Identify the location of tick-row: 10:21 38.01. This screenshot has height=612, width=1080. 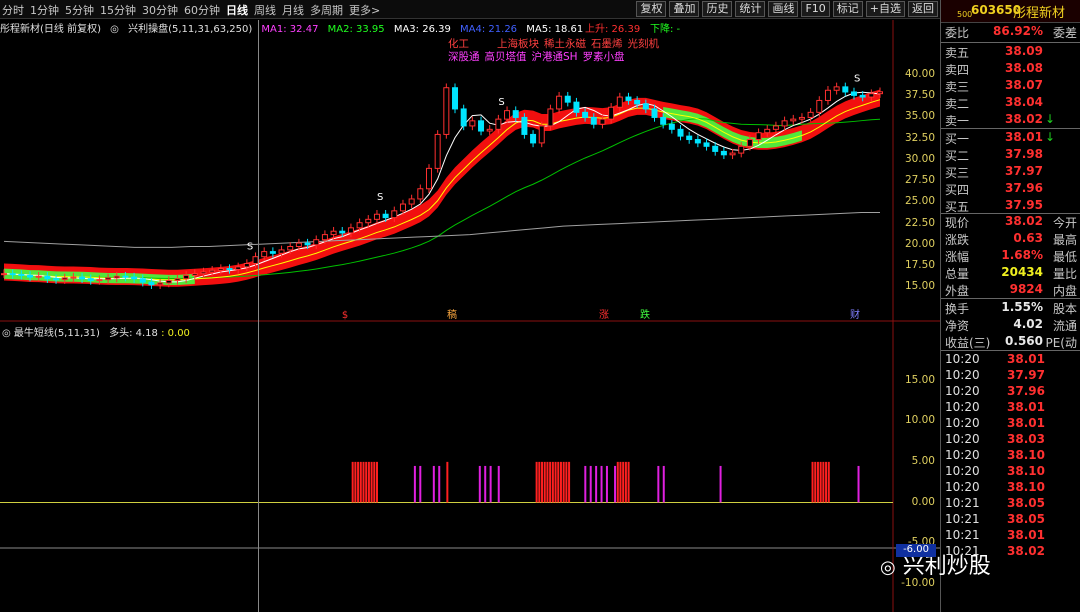
(1011, 536).